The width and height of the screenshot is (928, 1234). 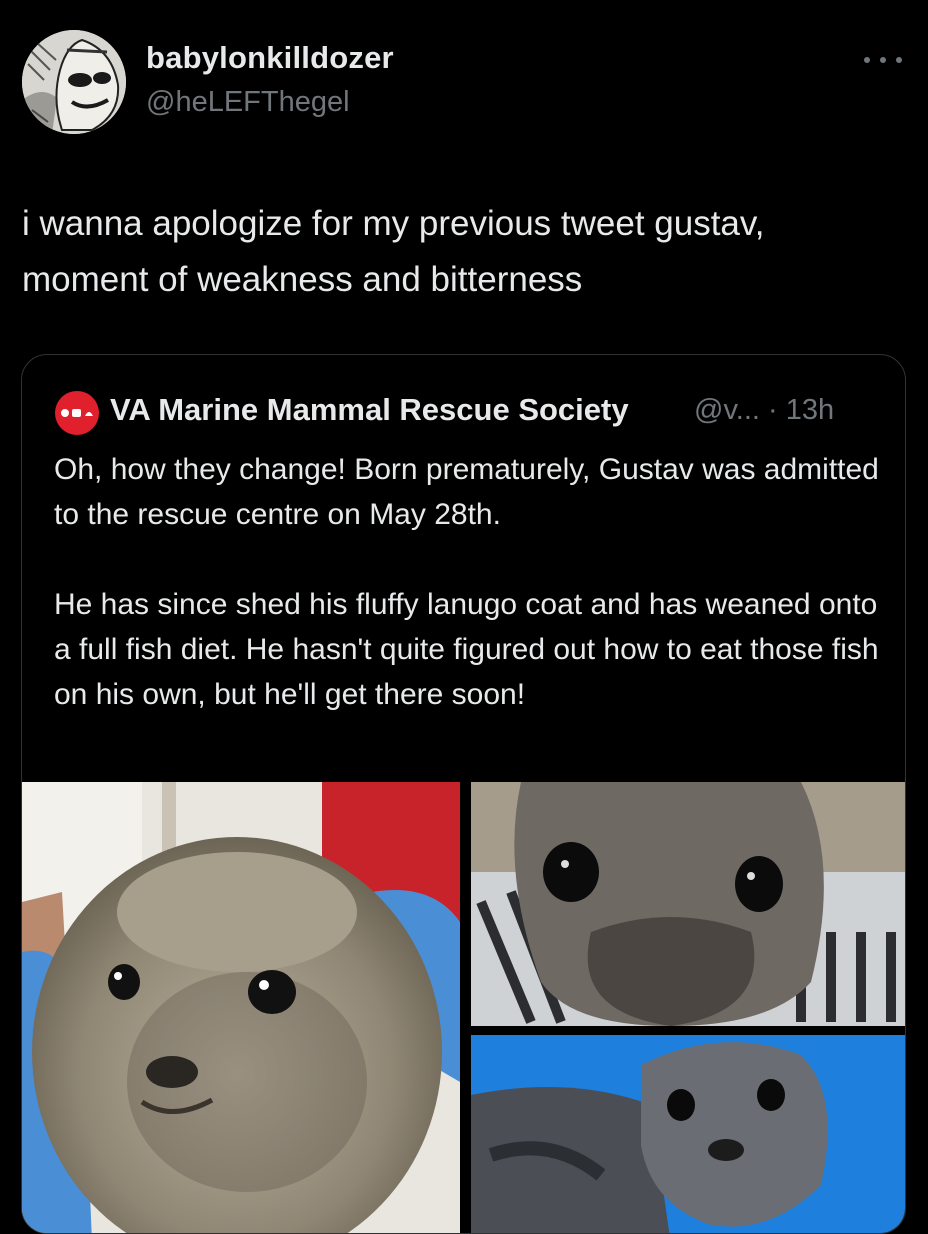 I want to click on author-display-name: babylonkilldozer, so click(x=270, y=58).